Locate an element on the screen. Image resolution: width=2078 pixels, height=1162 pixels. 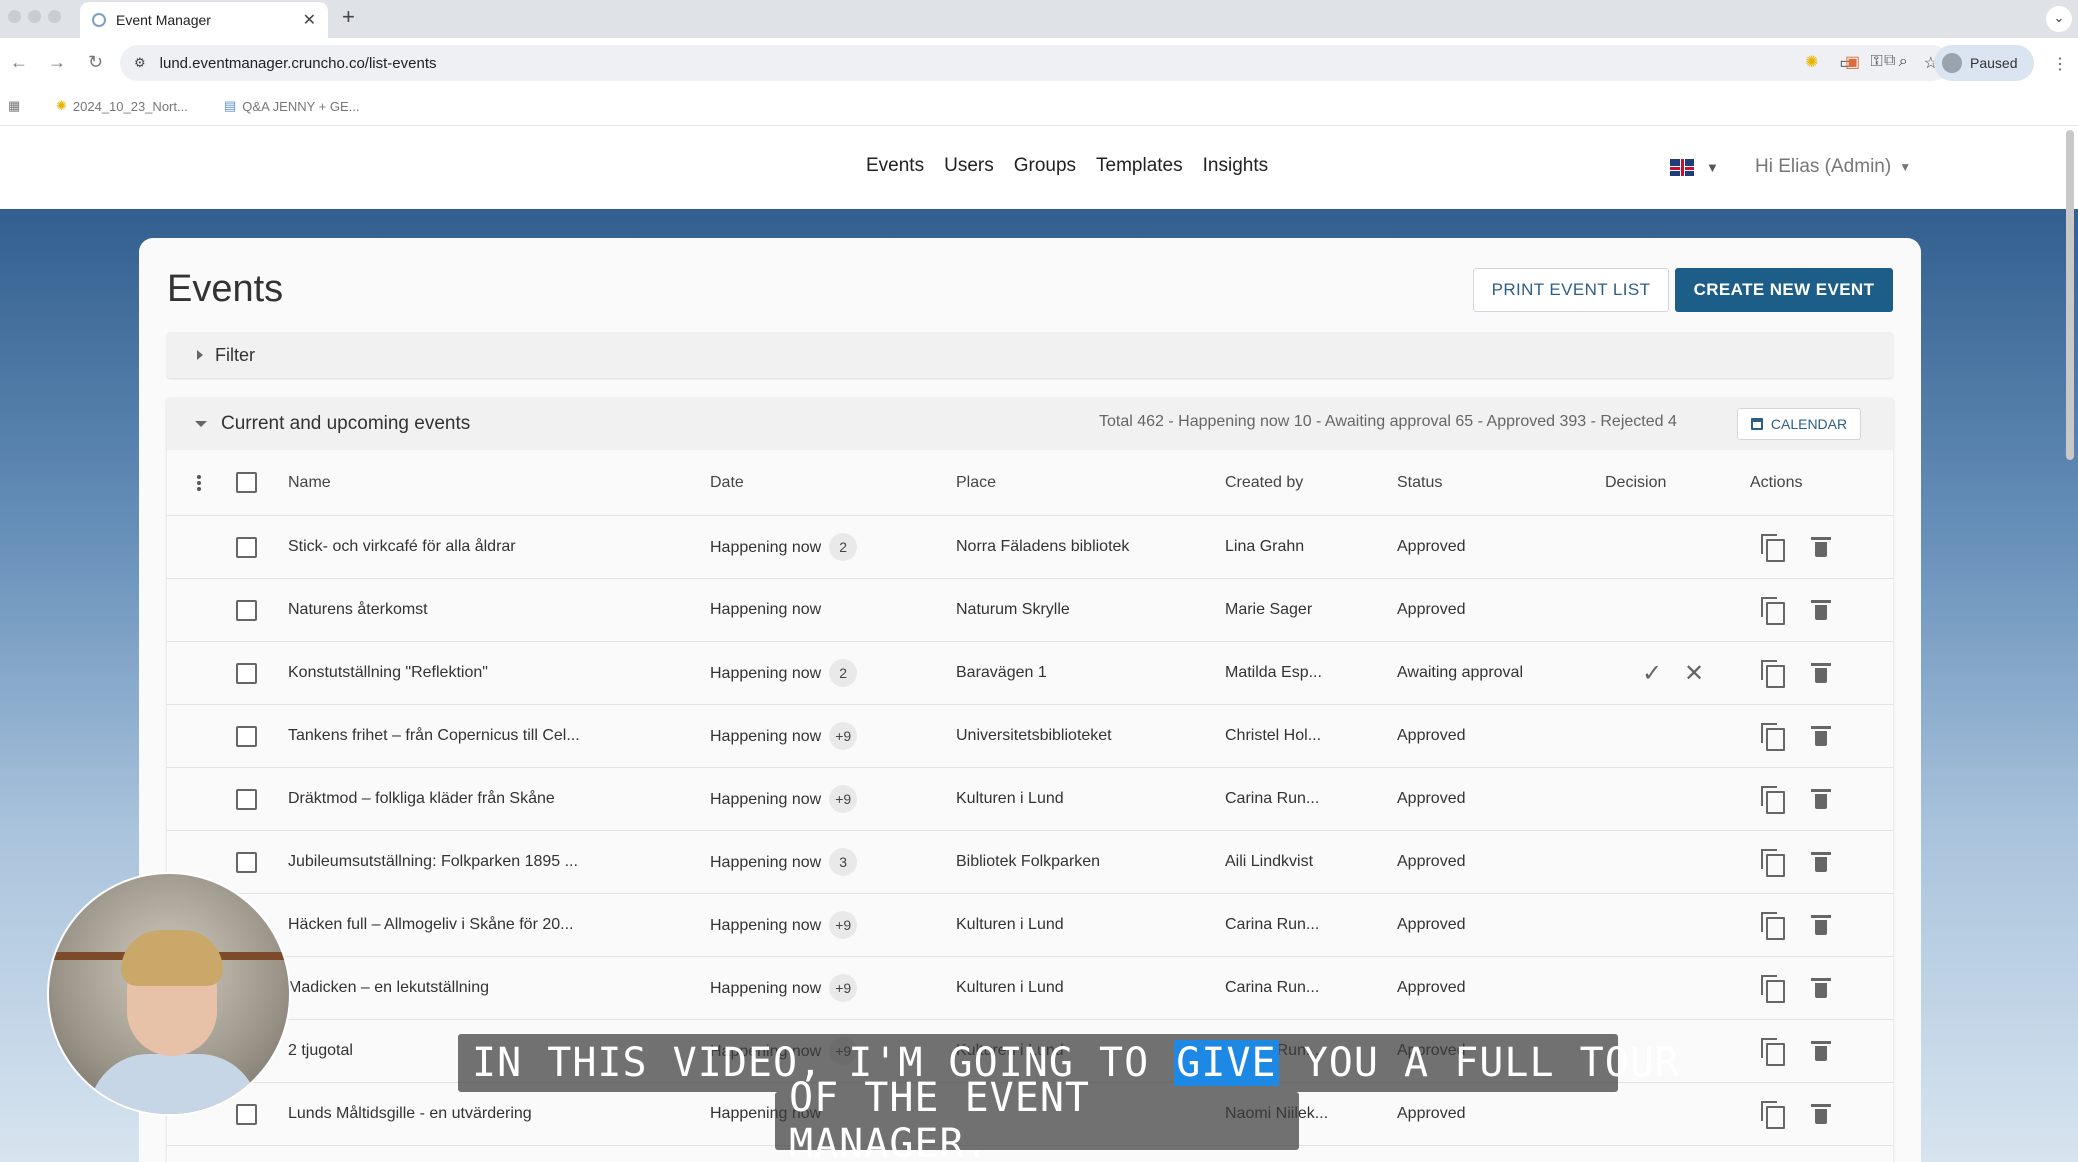
header-name: Name is located at coordinates (309, 483).